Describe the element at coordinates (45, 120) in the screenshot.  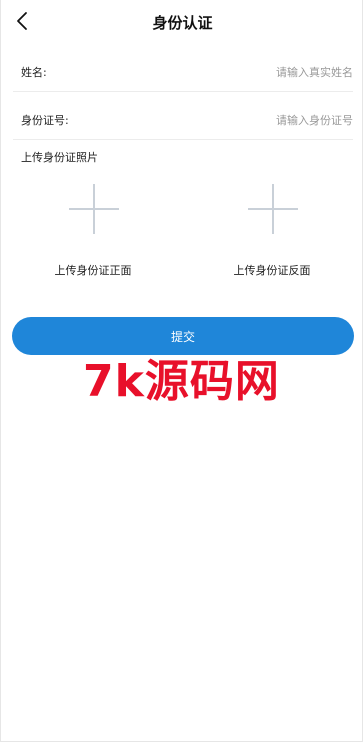
I see `id-number-label: 身份证号:` at that location.